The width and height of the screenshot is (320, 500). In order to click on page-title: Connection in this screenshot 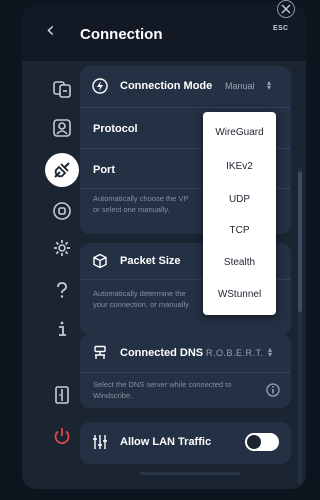, I will do `click(121, 34)`.